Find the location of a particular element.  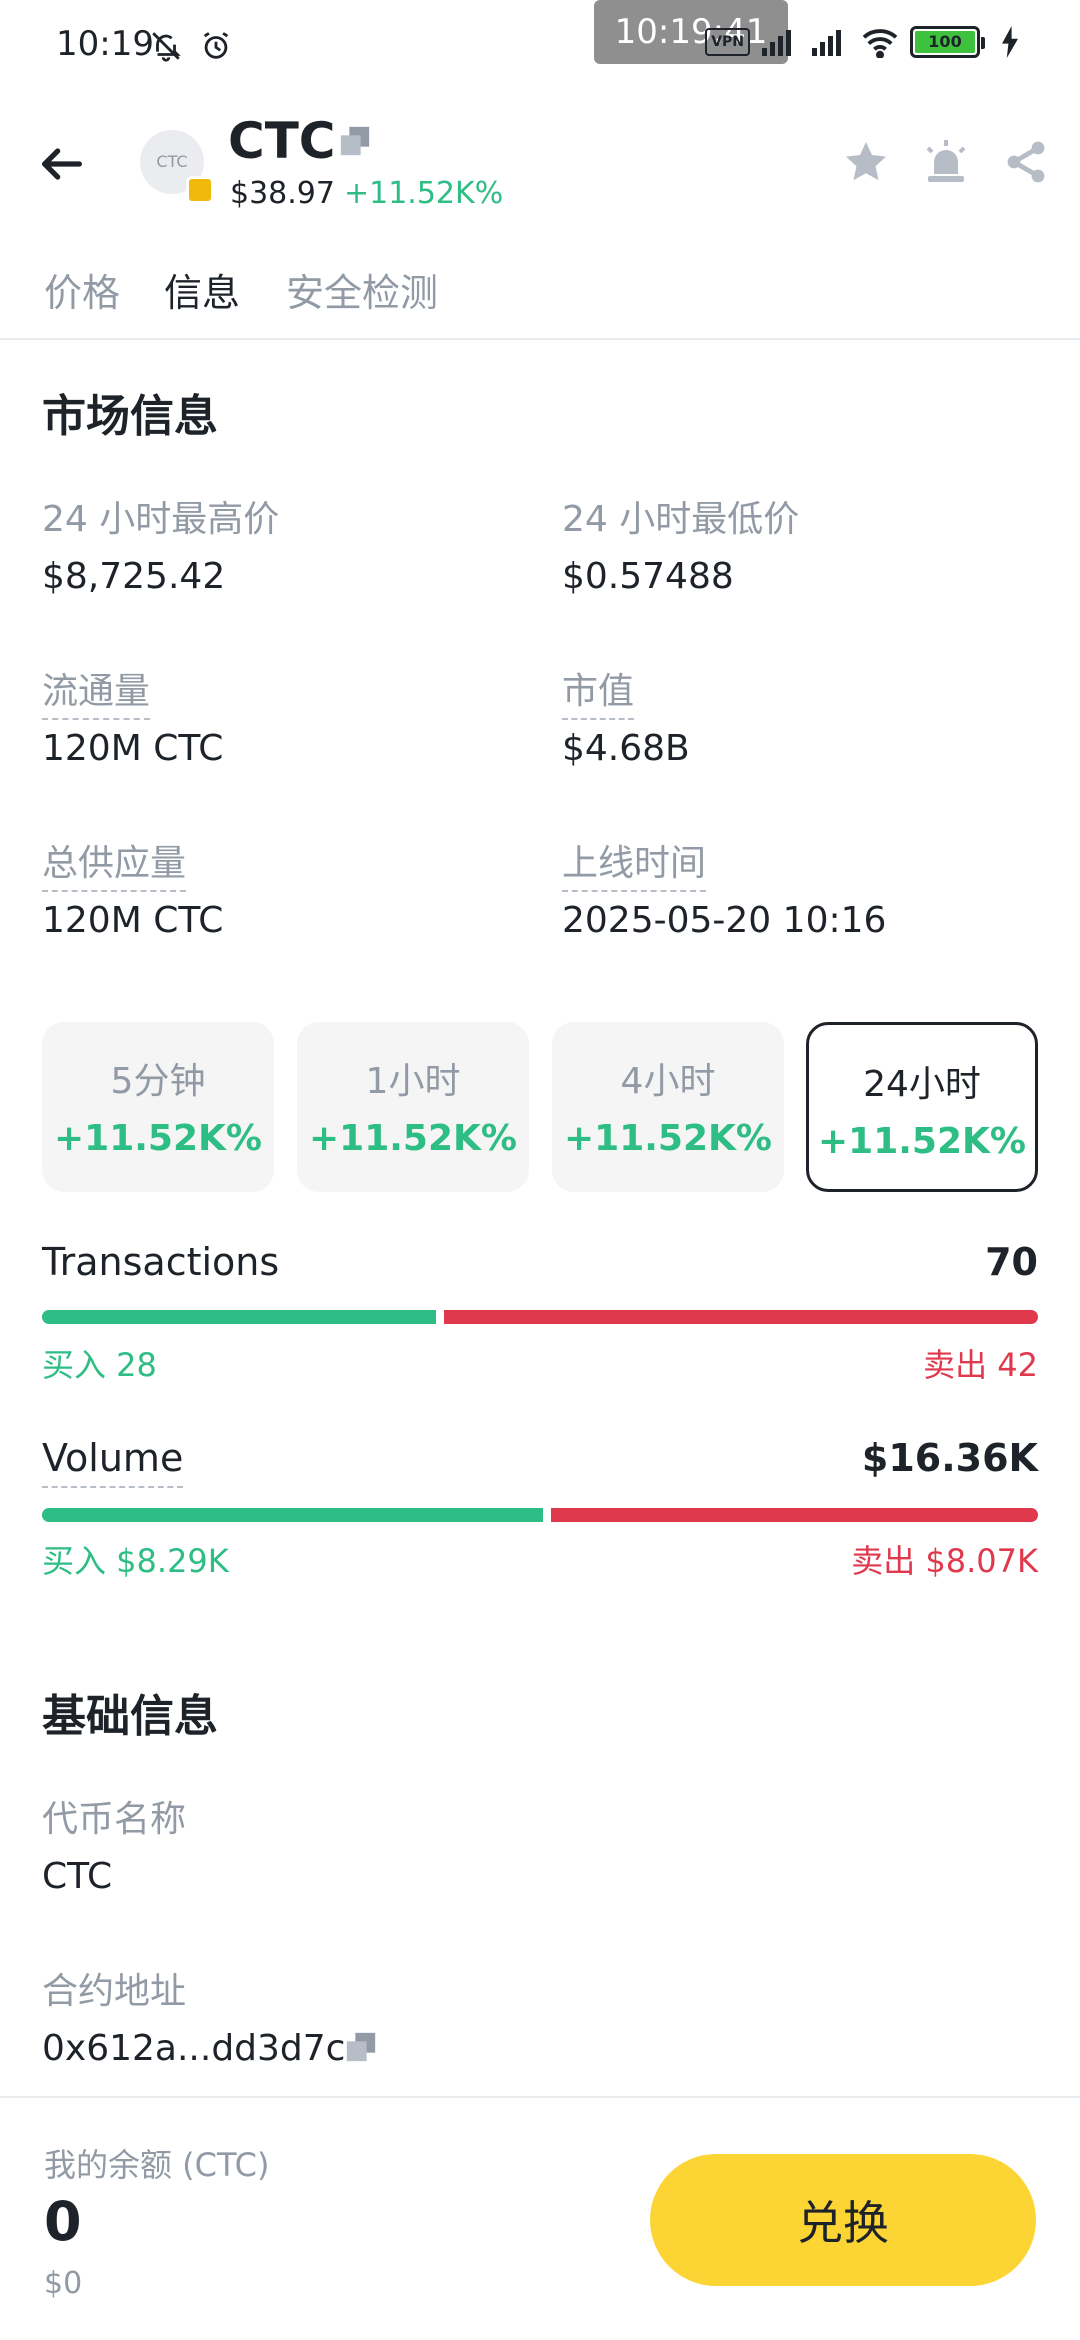

period-label: 5分钟 is located at coordinates (158, 1081).